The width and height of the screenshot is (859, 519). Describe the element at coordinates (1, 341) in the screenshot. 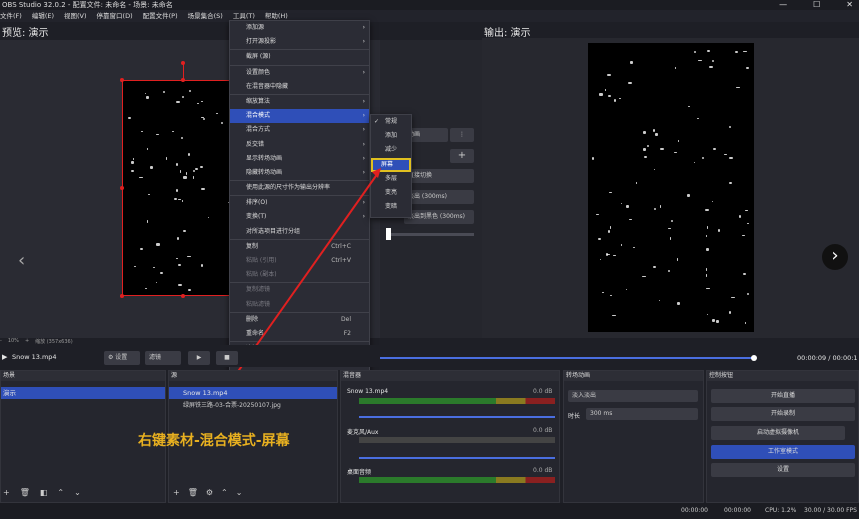

I see `zoom-out-button: -` at that location.